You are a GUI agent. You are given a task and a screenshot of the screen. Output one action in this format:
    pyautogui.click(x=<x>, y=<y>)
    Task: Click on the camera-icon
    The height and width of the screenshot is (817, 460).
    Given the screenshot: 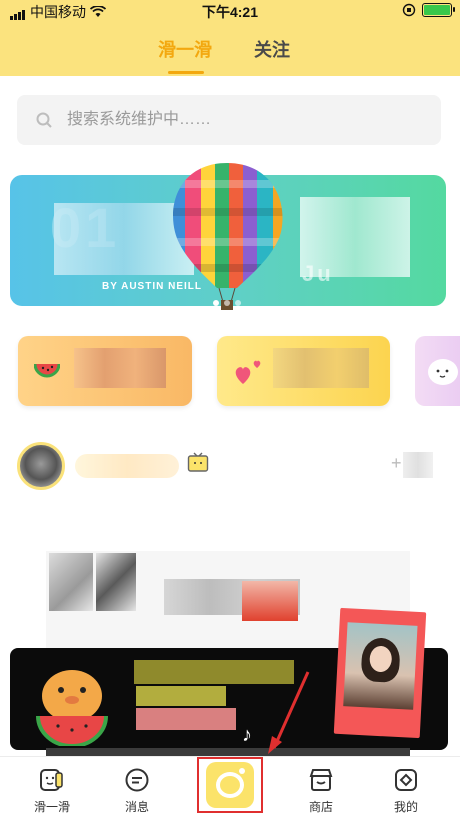 What is the action you would take?
    pyautogui.click(x=230, y=785)
    